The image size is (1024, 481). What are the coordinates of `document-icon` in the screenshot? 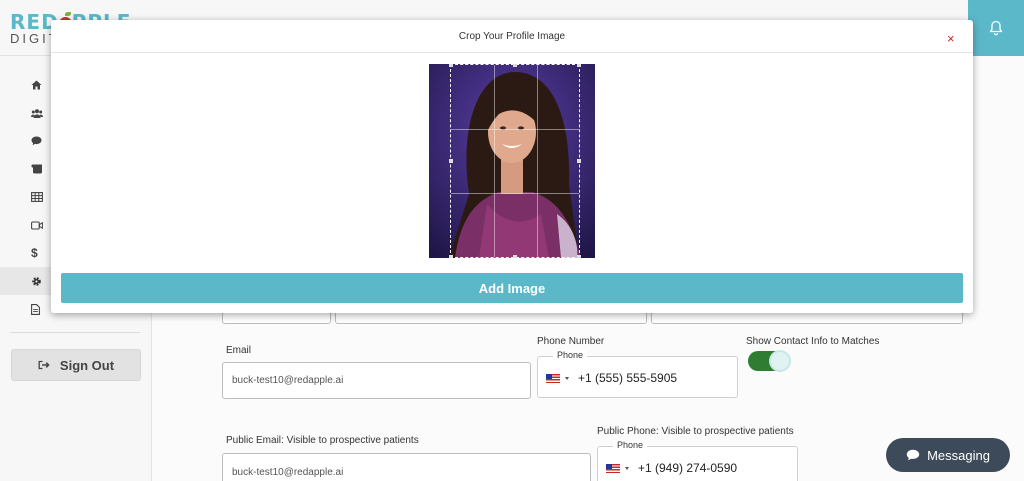 It's located at (35, 309).